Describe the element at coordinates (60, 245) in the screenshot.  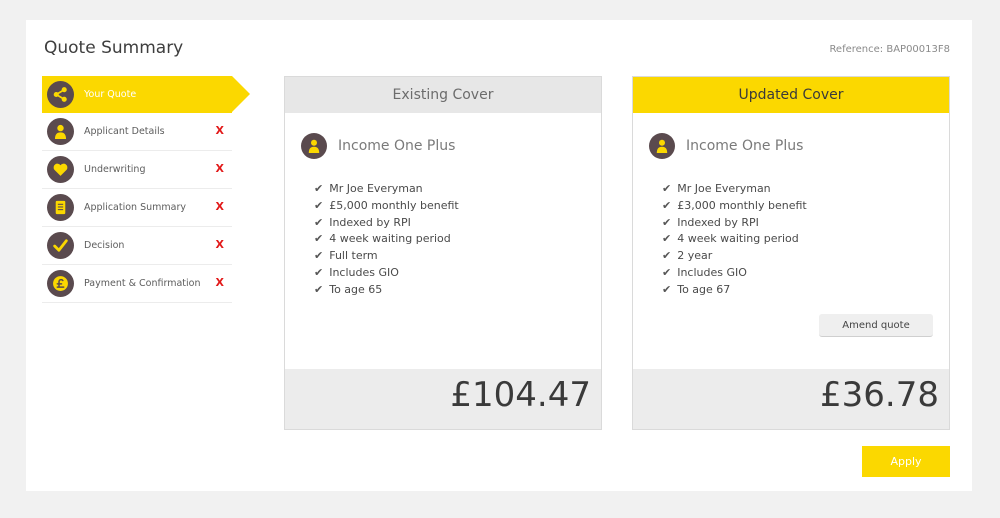
I see `checkmark-icon` at that location.